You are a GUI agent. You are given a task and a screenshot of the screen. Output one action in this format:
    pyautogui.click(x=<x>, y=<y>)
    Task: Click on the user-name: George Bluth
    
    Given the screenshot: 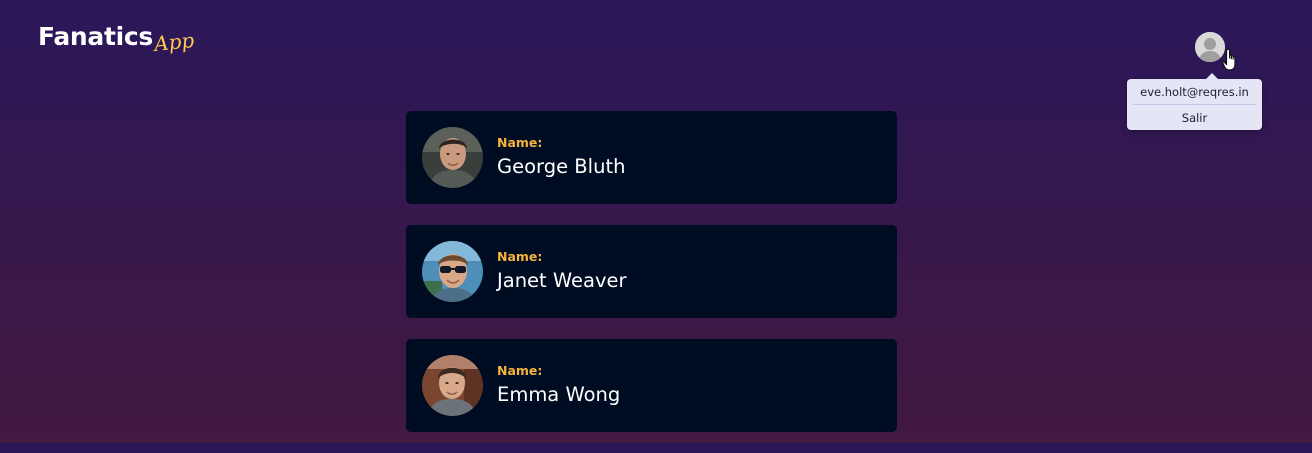 What is the action you would take?
    pyautogui.click(x=561, y=166)
    